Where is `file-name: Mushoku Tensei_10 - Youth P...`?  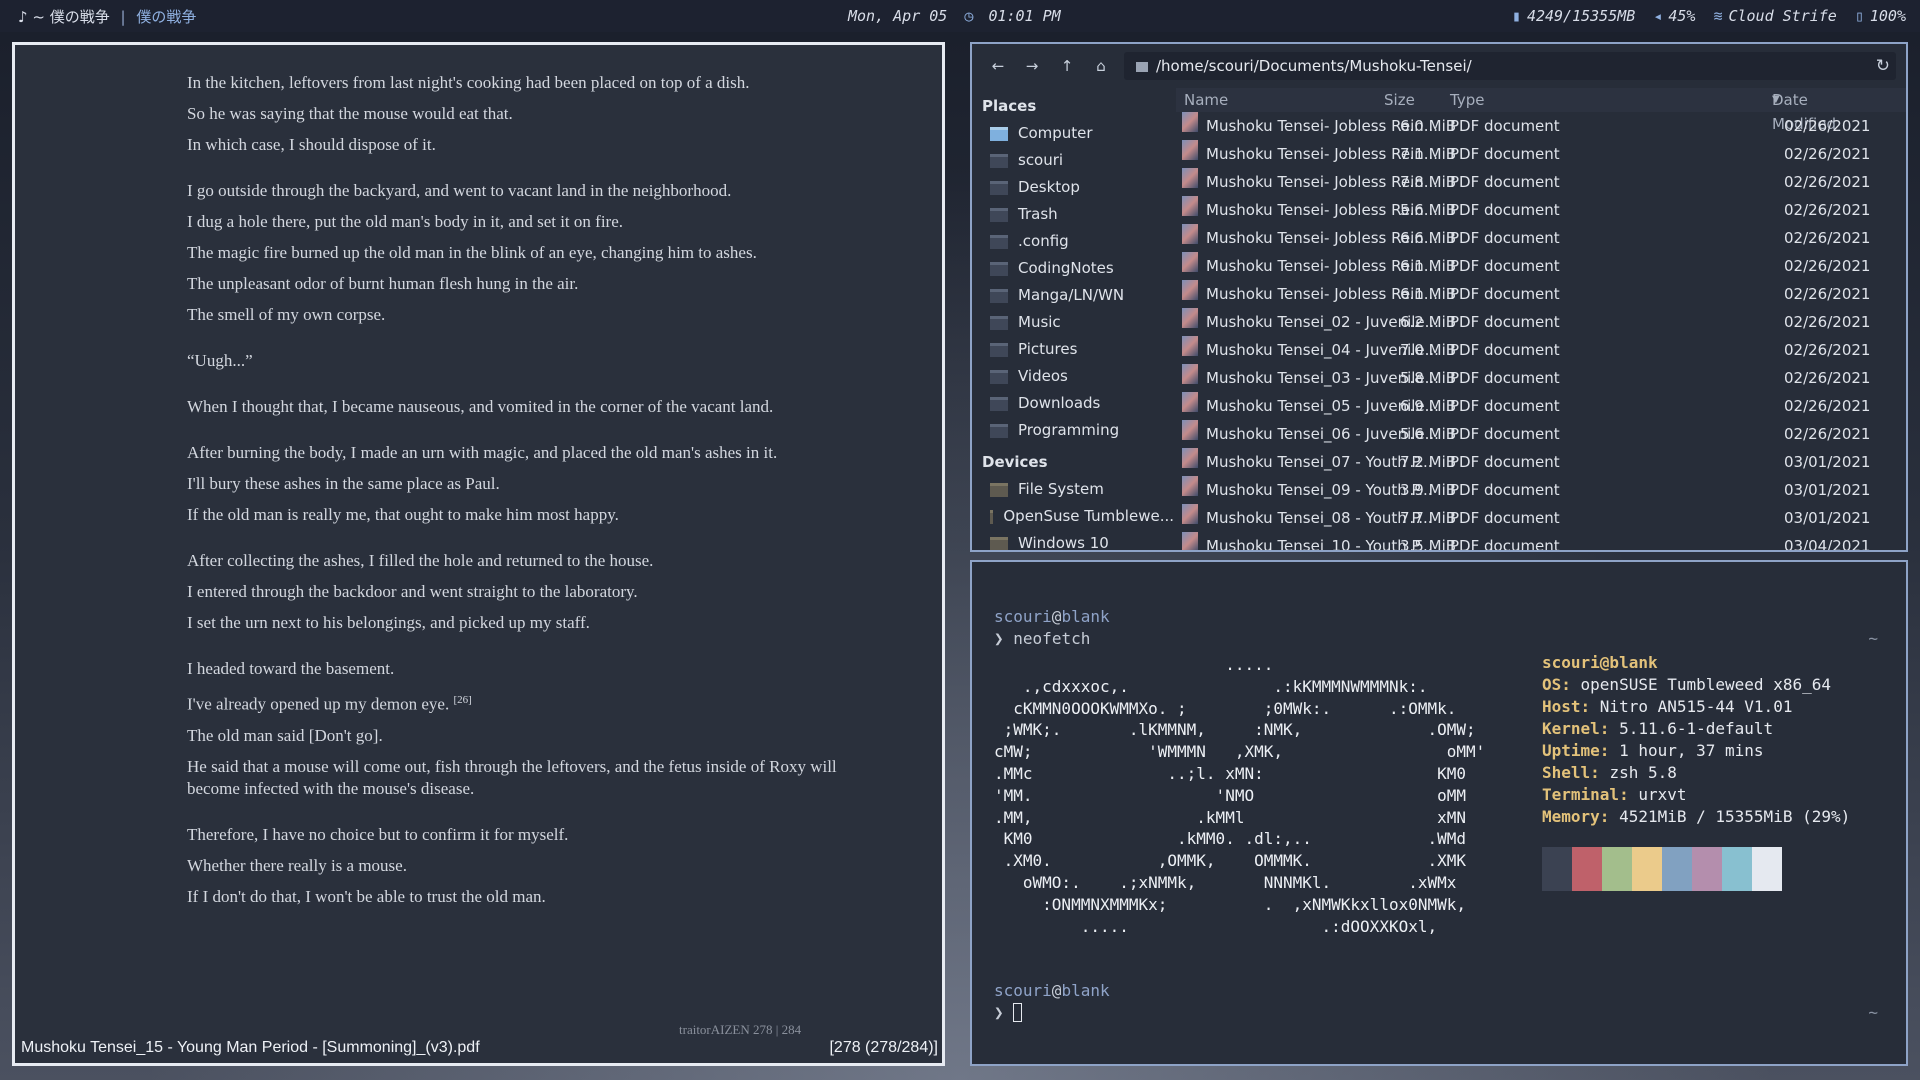 file-name: Mushoku Tensei_10 - Youth P... is located at coordinates (1319, 543).